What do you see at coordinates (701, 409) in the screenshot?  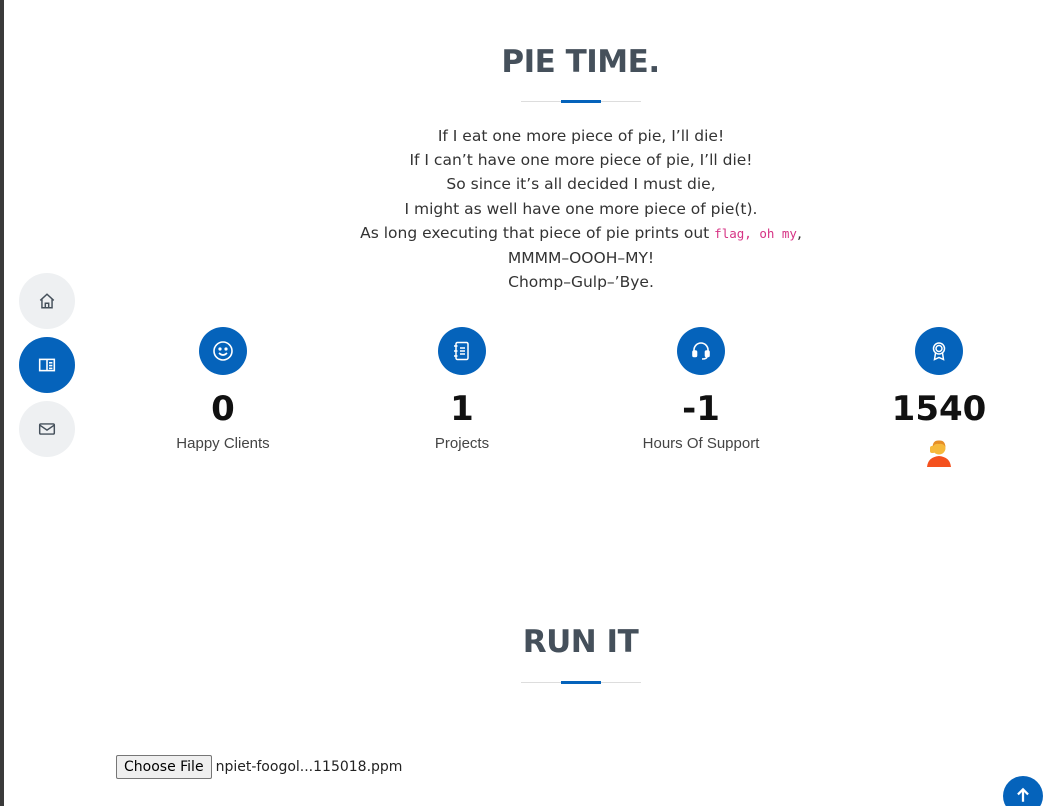 I see `stat-value: -1` at bounding box center [701, 409].